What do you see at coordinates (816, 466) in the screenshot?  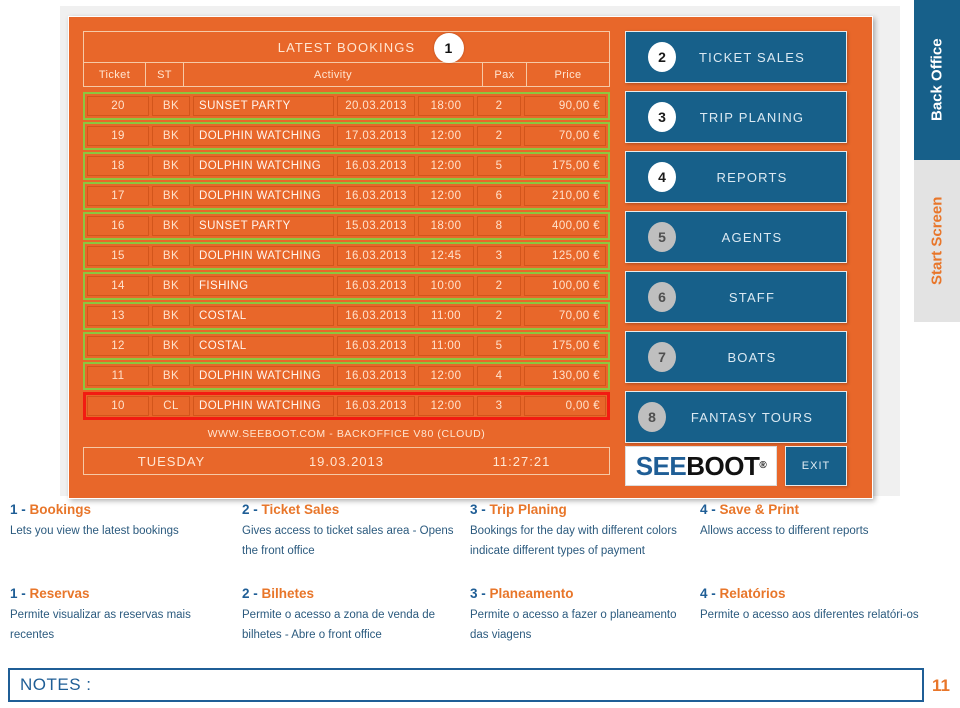 I see `exit-button: EXIT` at bounding box center [816, 466].